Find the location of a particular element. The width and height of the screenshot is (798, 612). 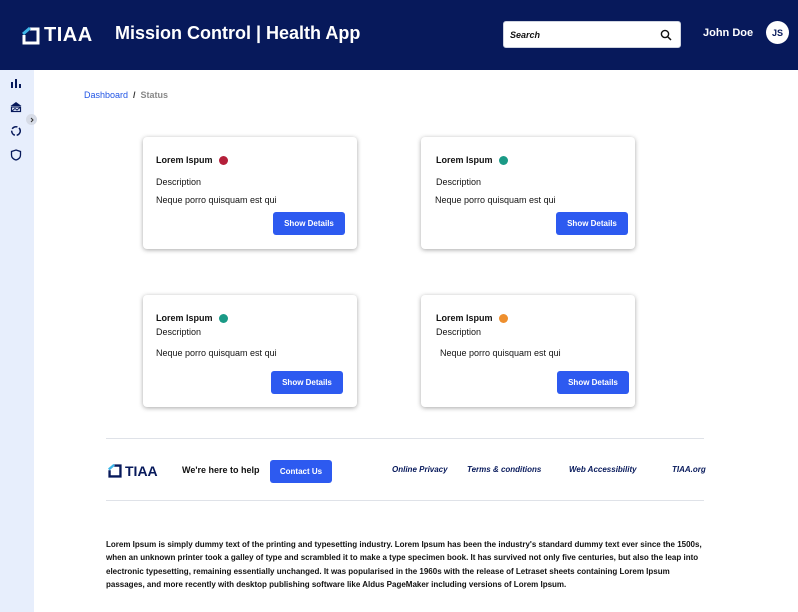

shield-icon is located at coordinates (16, 155).